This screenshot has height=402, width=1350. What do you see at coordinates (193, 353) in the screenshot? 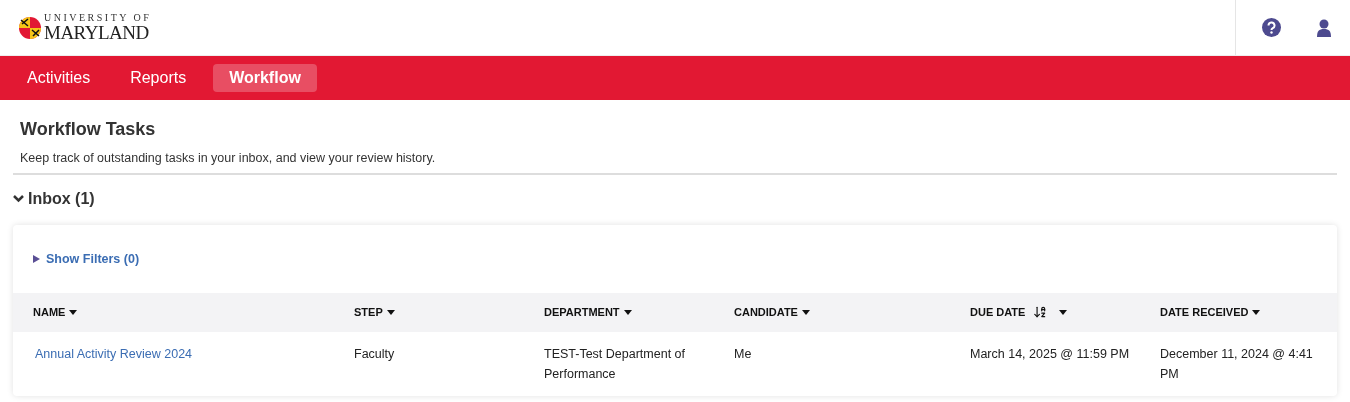
I see `task-link: Annual Activity Review 2024` at bounding box center [193, 353].